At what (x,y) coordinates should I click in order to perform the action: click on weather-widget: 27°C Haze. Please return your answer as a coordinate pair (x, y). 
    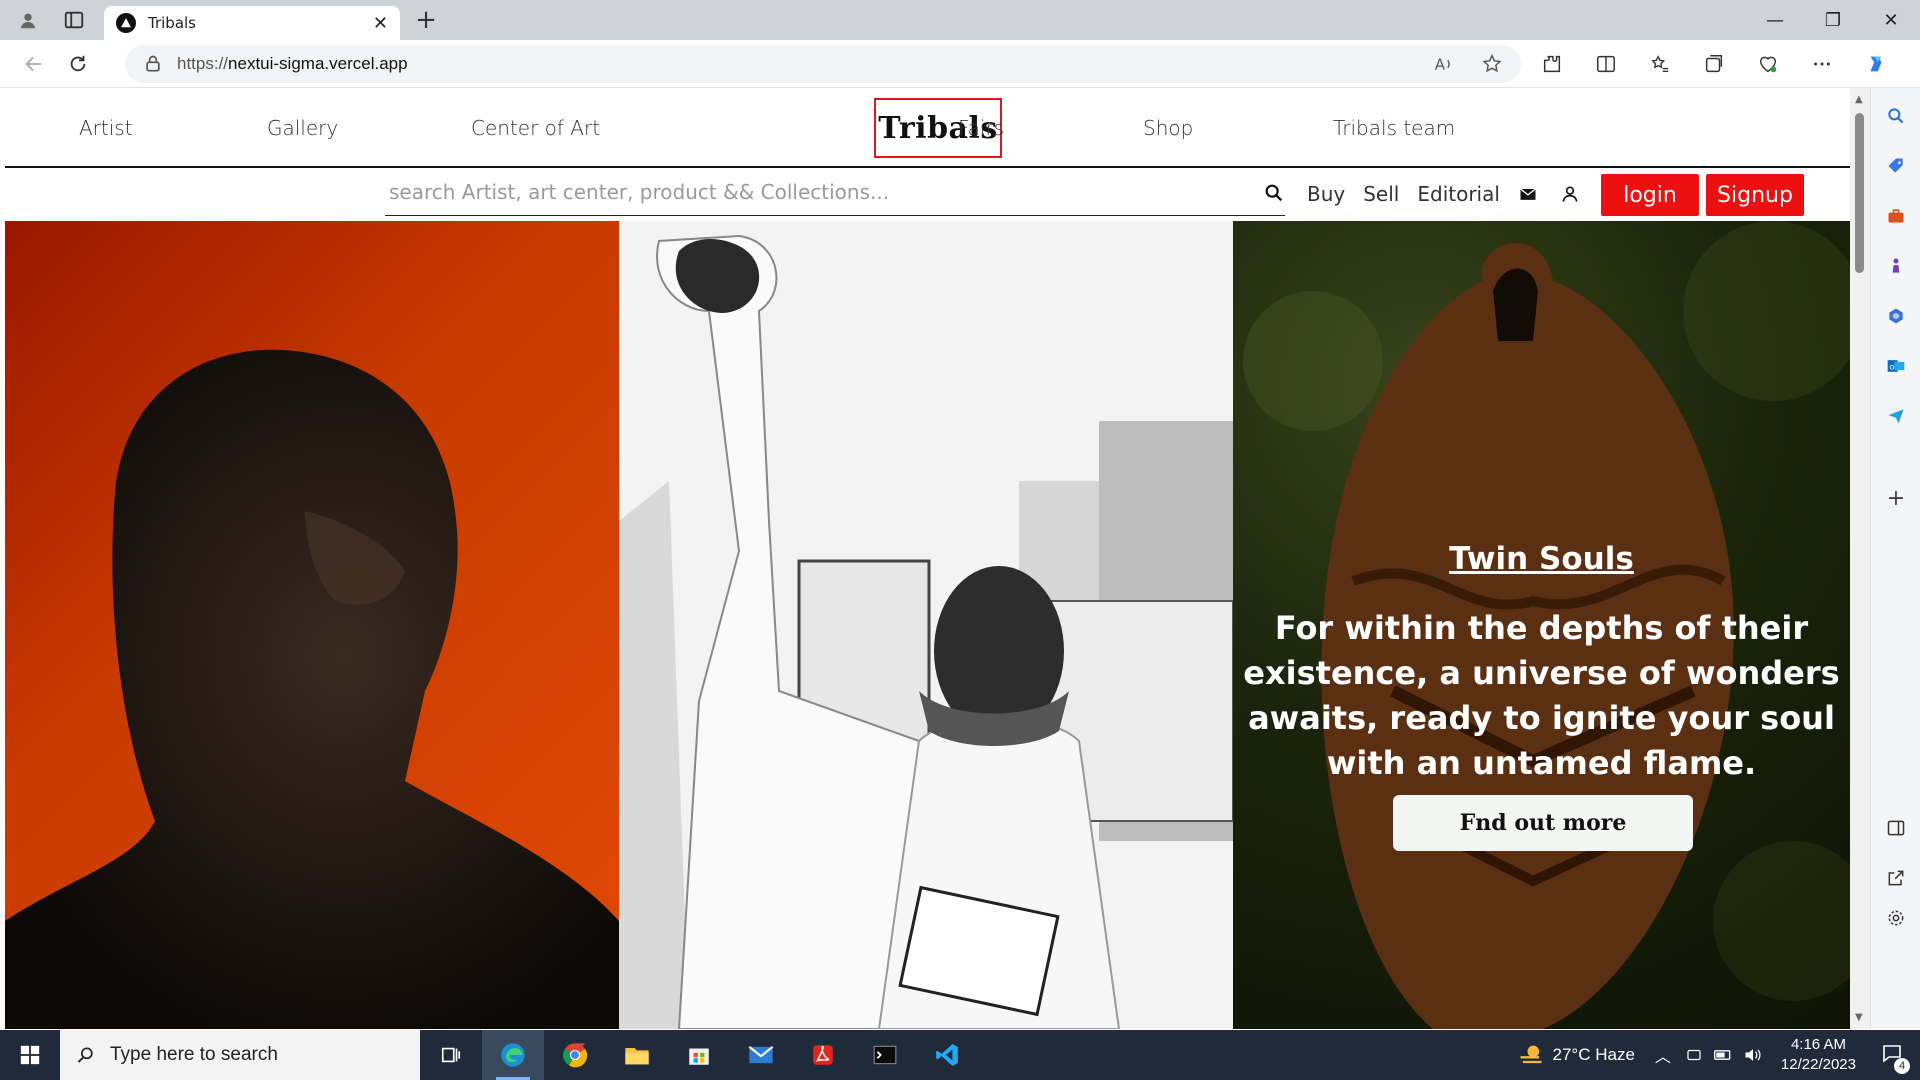
    Looking at the image, I should click on (1576, 1055).